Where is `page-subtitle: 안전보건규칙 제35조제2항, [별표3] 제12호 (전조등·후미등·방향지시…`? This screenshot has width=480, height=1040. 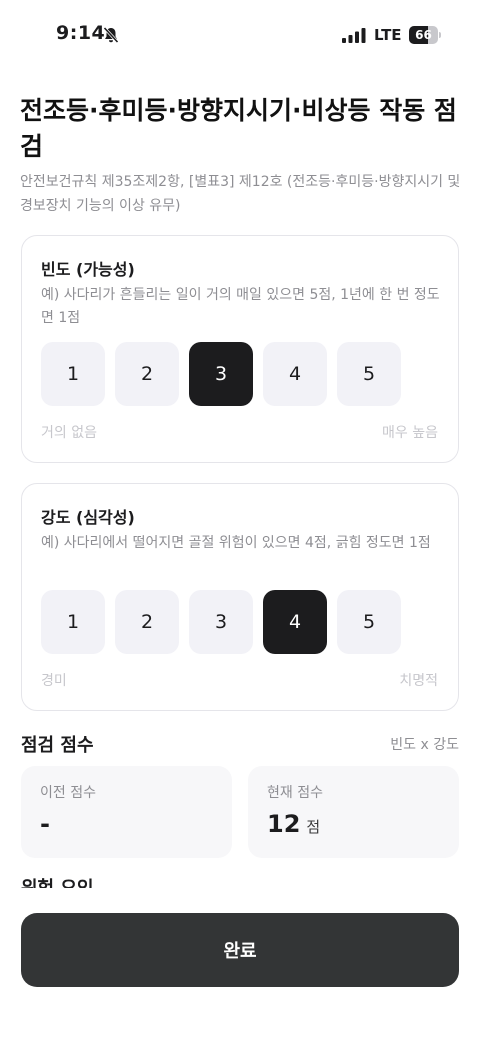 page-subtitle: 안전보건규칙 제35조제2항, [별표3] 제12호 (전조등·후미등·방향지시… is located at coordinates (240, 194).